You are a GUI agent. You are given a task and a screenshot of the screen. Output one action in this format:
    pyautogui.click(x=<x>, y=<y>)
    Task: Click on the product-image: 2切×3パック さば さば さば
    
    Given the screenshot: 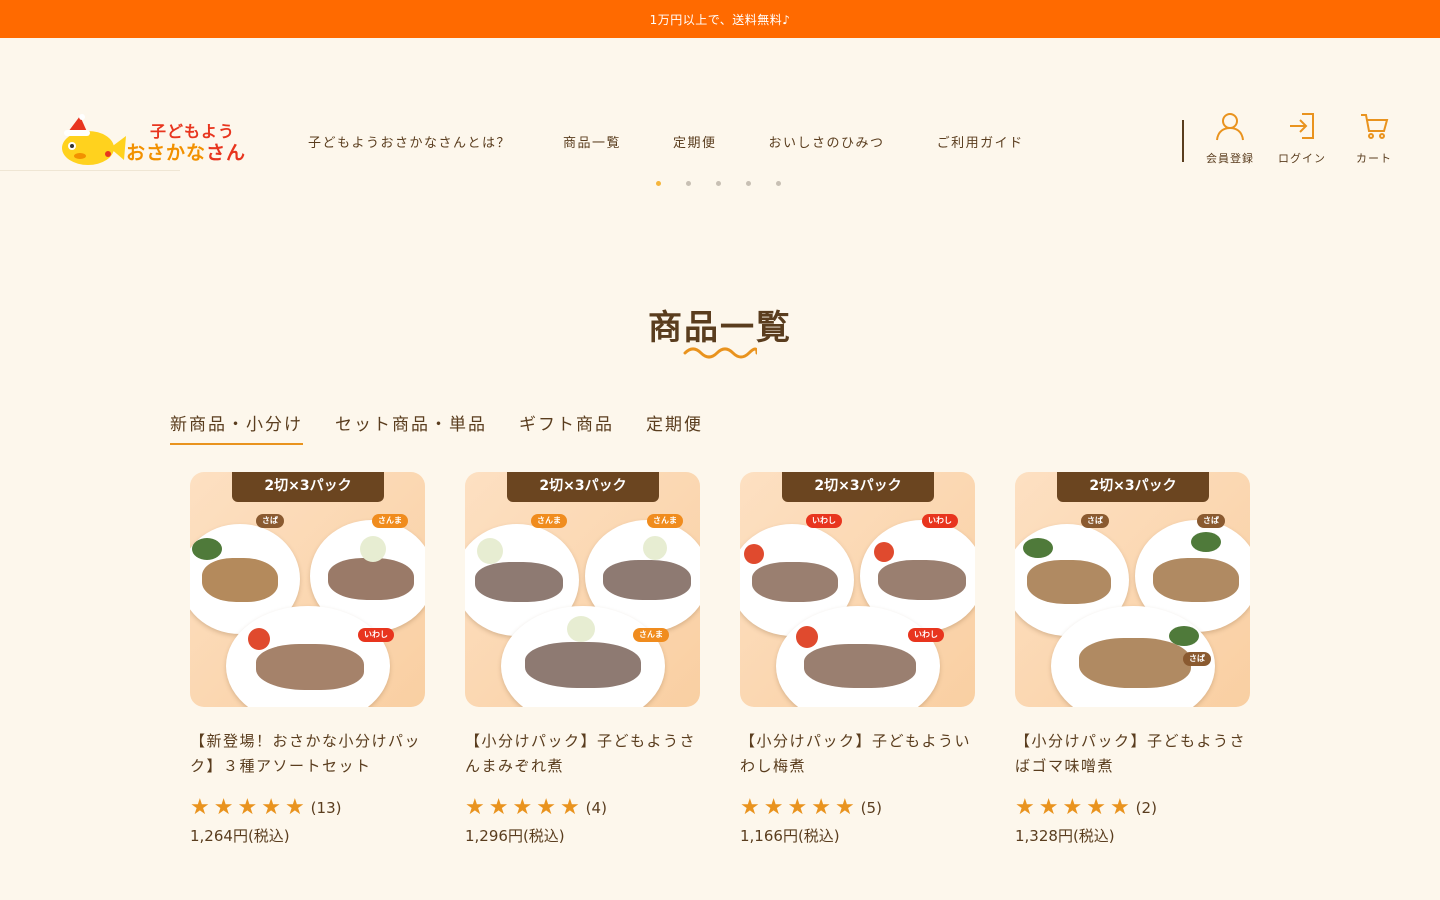 What is the action you would take?
    pyautogui.click(x=1132, y=589)
    